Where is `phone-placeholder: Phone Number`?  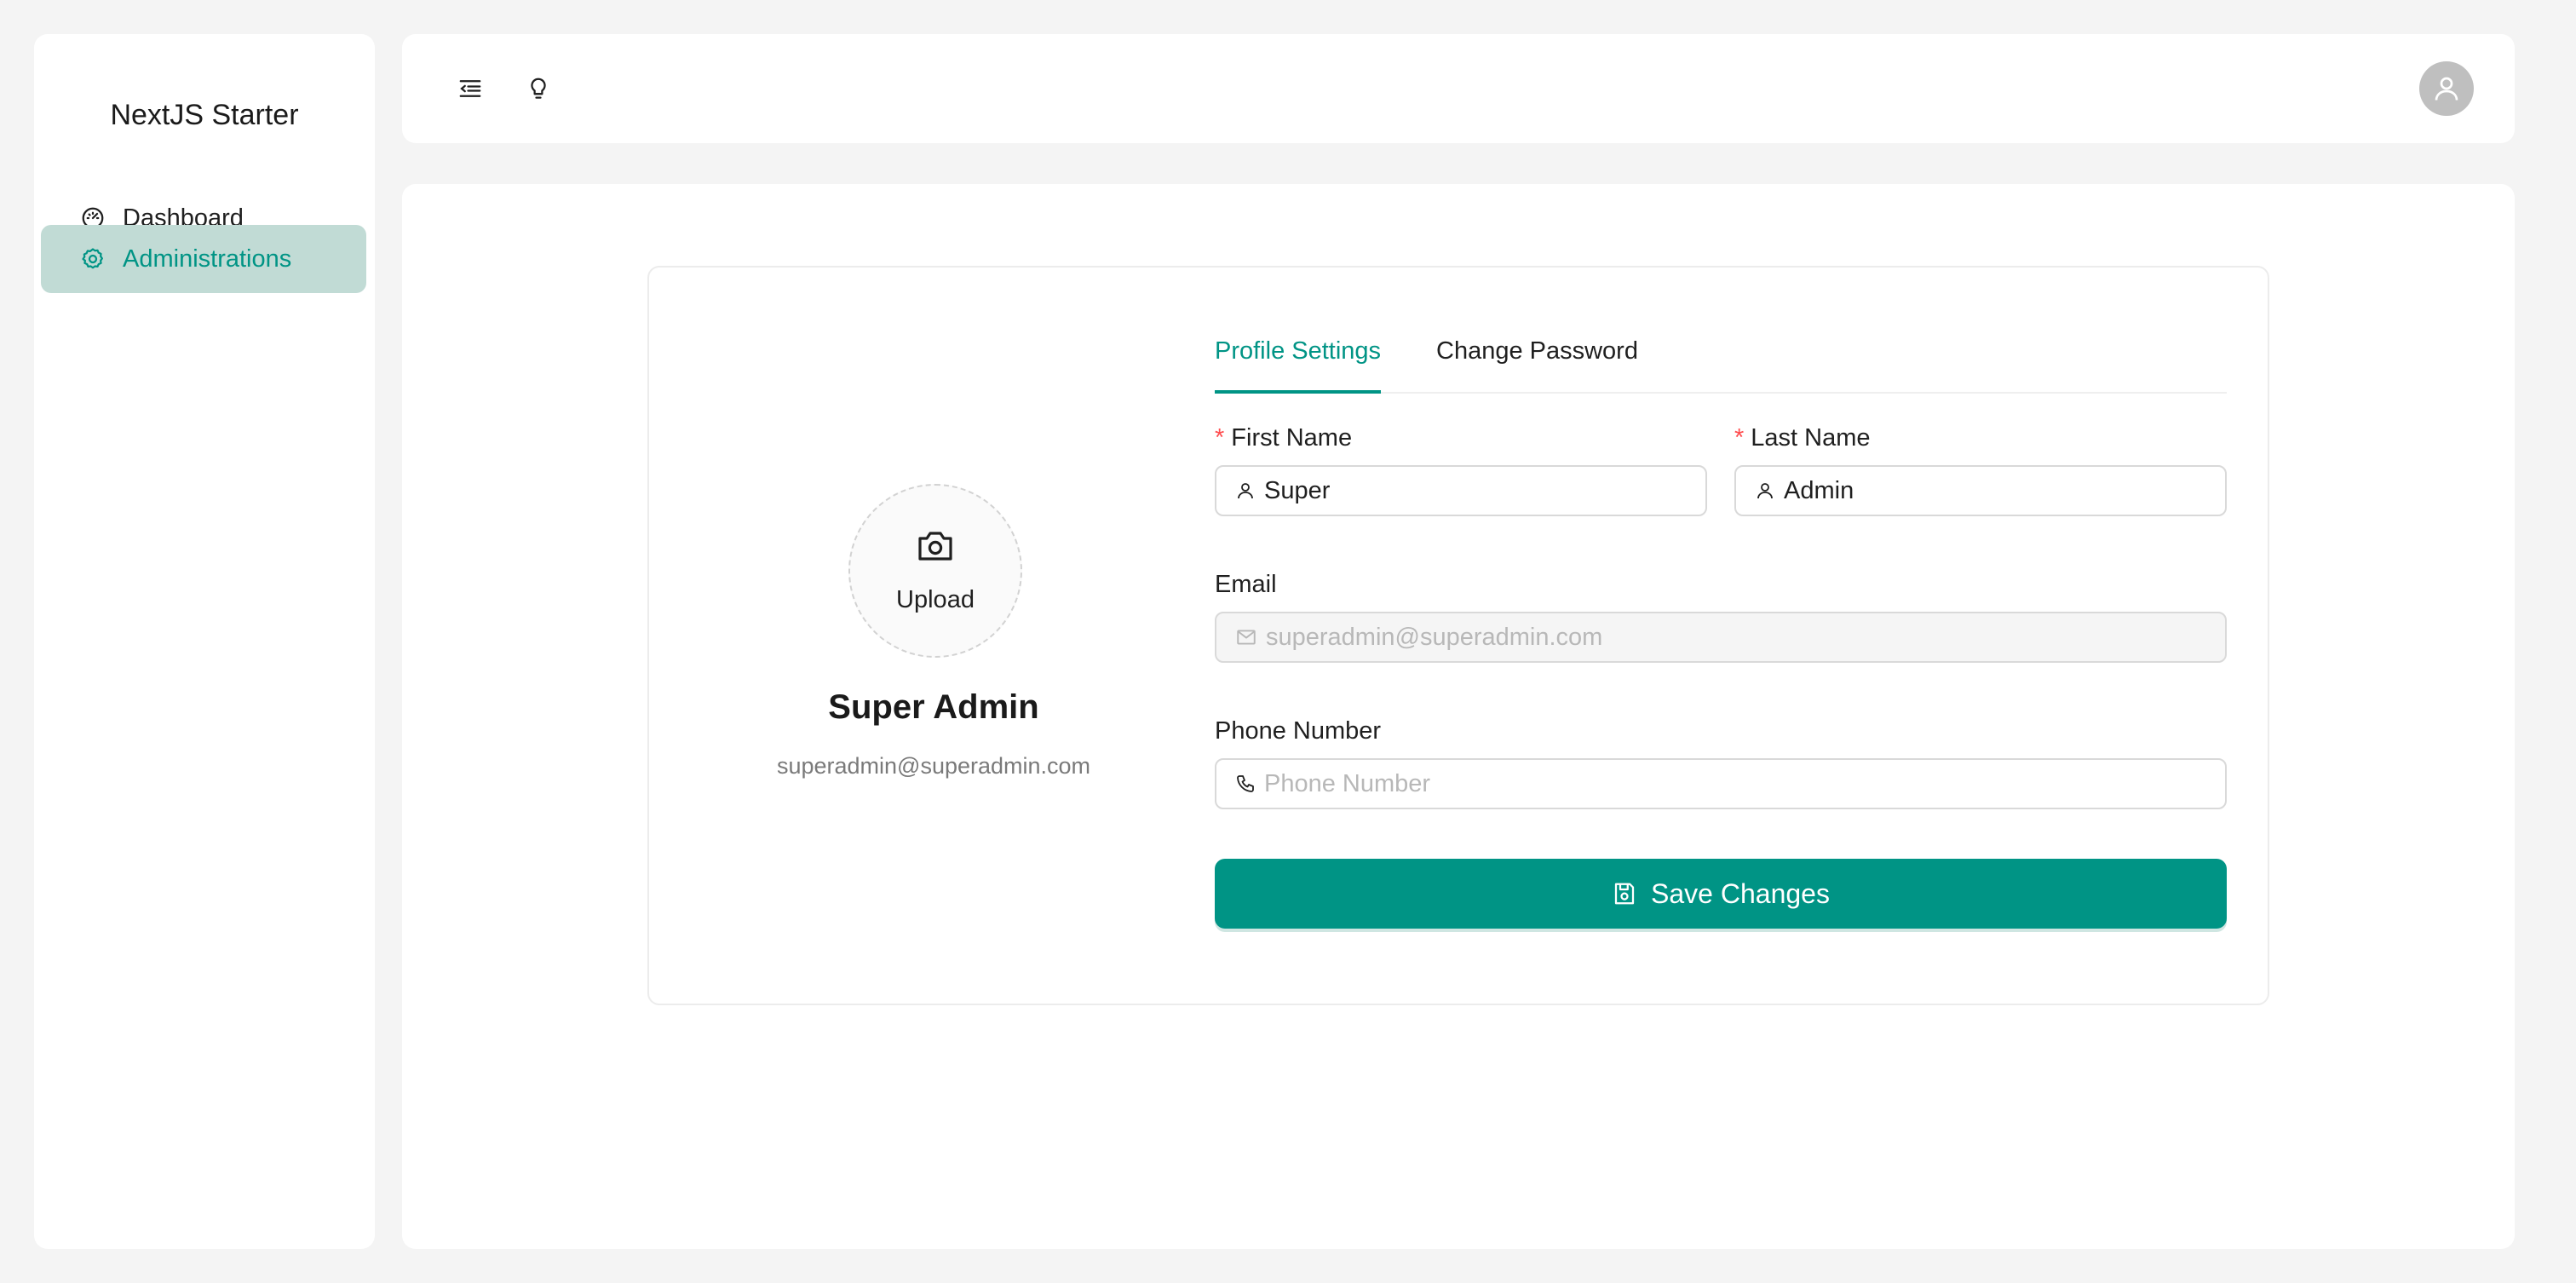 phone-placeholder: Phone Number is located at coordinates (1348, 783).